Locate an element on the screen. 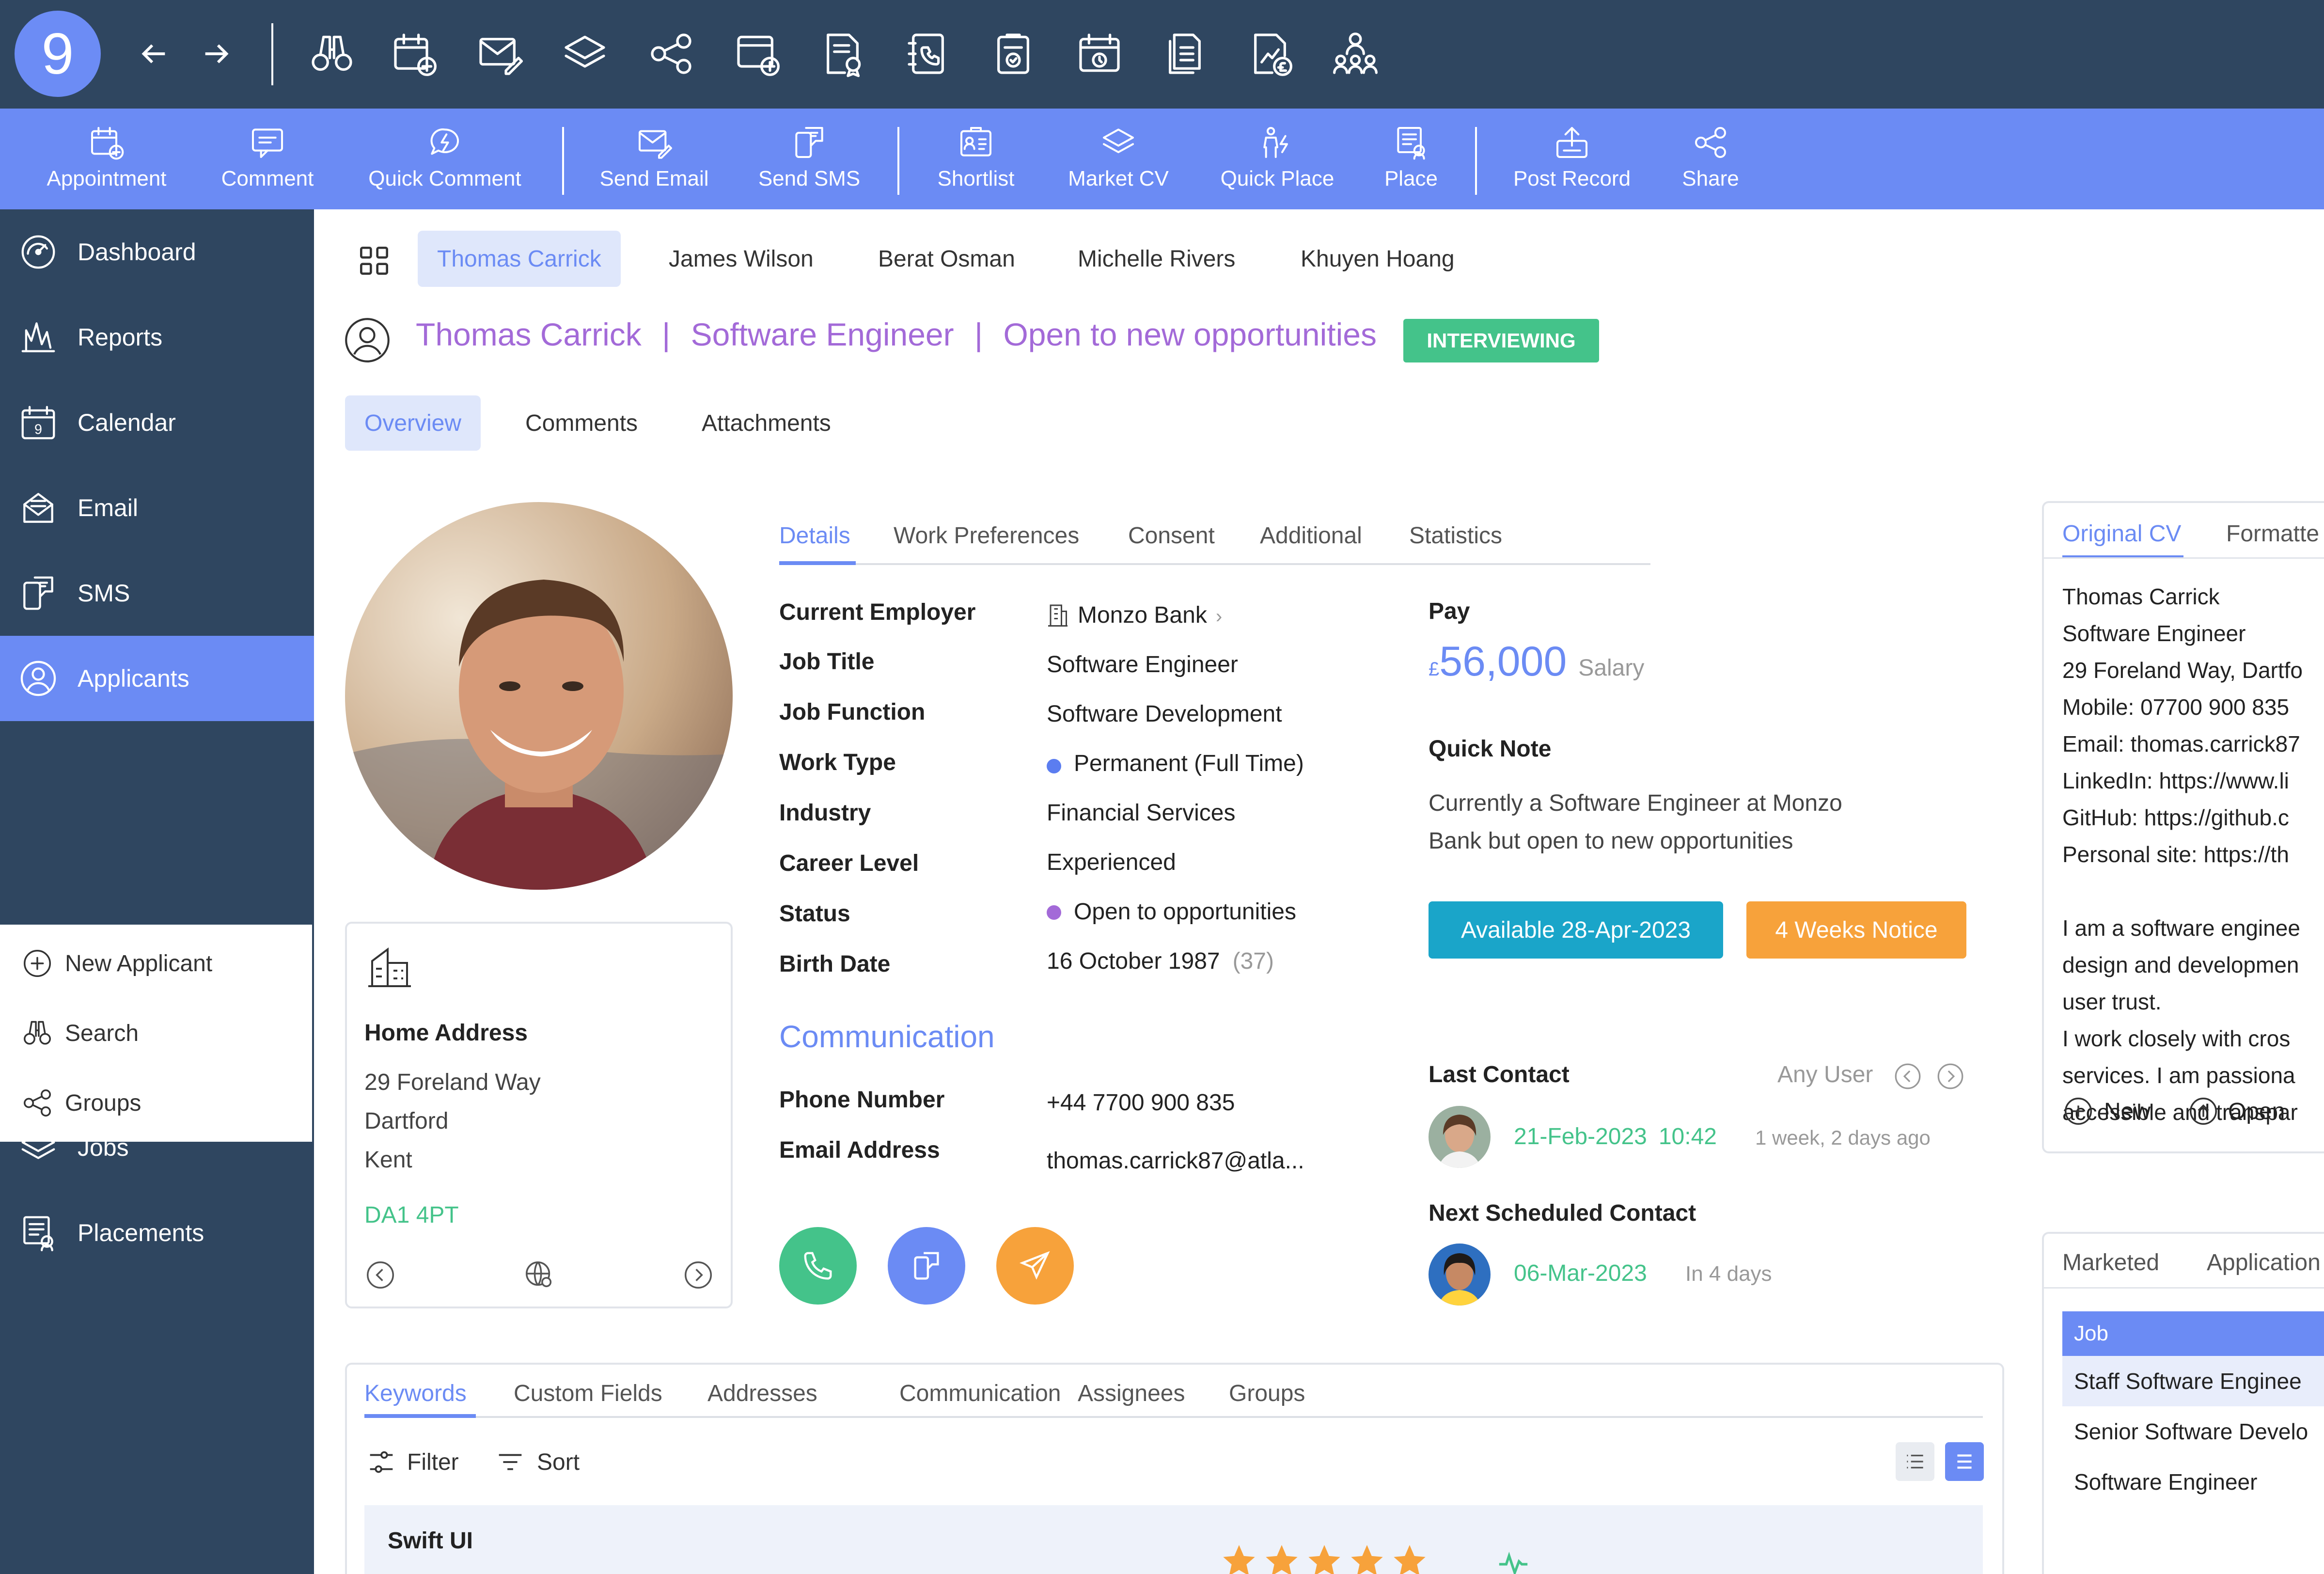  reports-icon is located at coordinates (38, 337).